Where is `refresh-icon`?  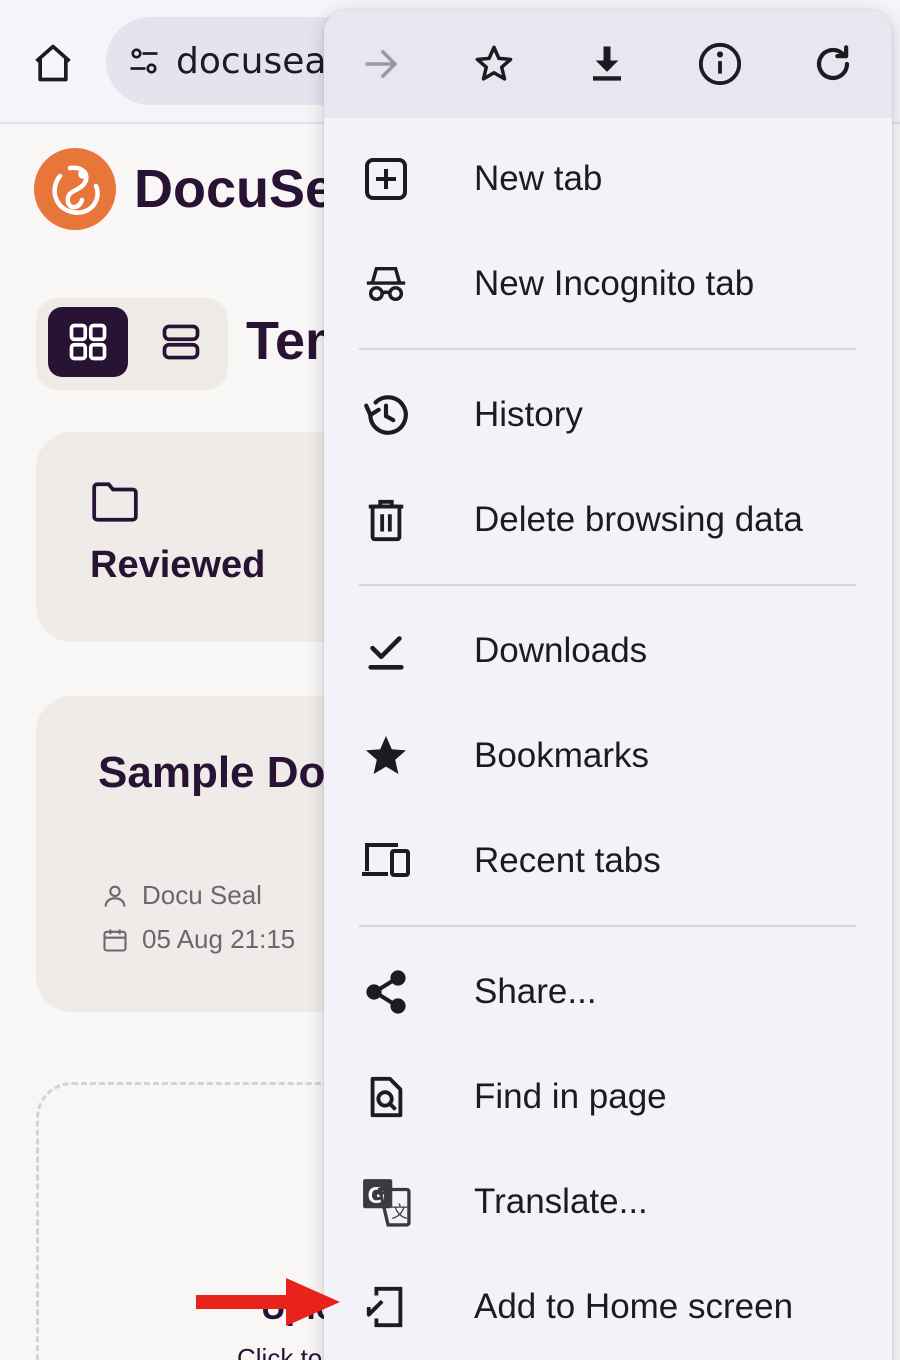
refresh-icon is located at coordinates (832, 63).